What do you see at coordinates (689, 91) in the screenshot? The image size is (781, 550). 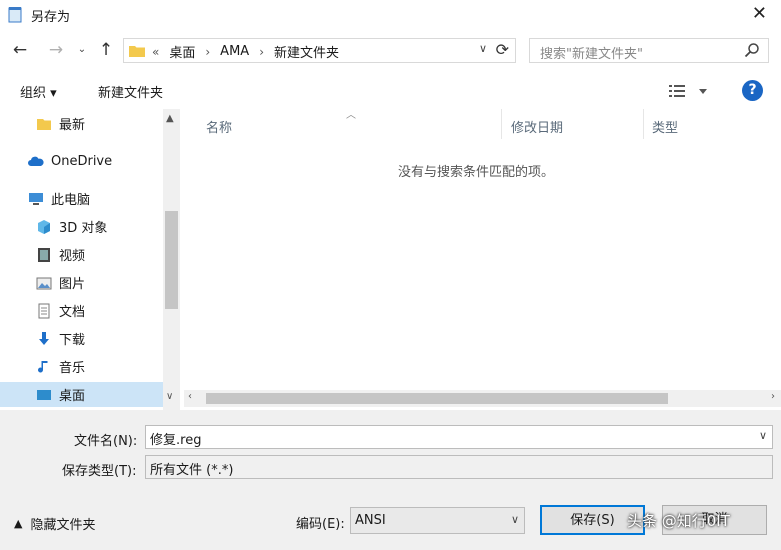 I see `view-options-icon` at bounding box center [689, 91].